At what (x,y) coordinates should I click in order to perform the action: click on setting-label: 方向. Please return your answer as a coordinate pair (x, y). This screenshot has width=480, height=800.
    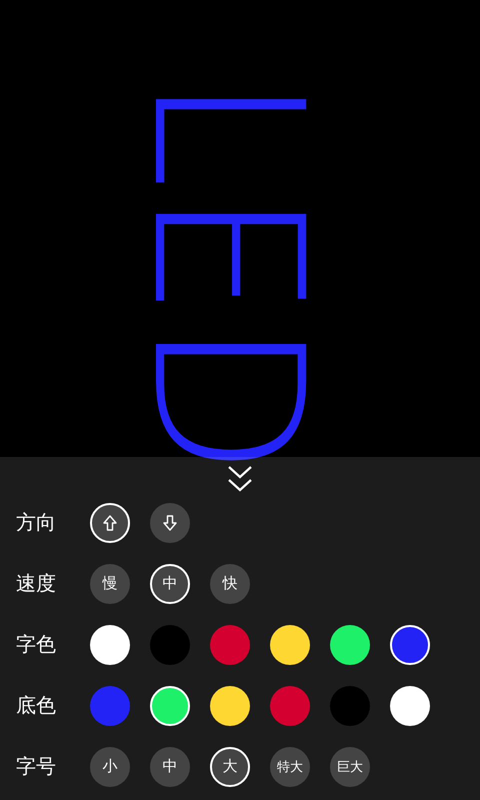
    Looking at the image, I should click on (36, 522).